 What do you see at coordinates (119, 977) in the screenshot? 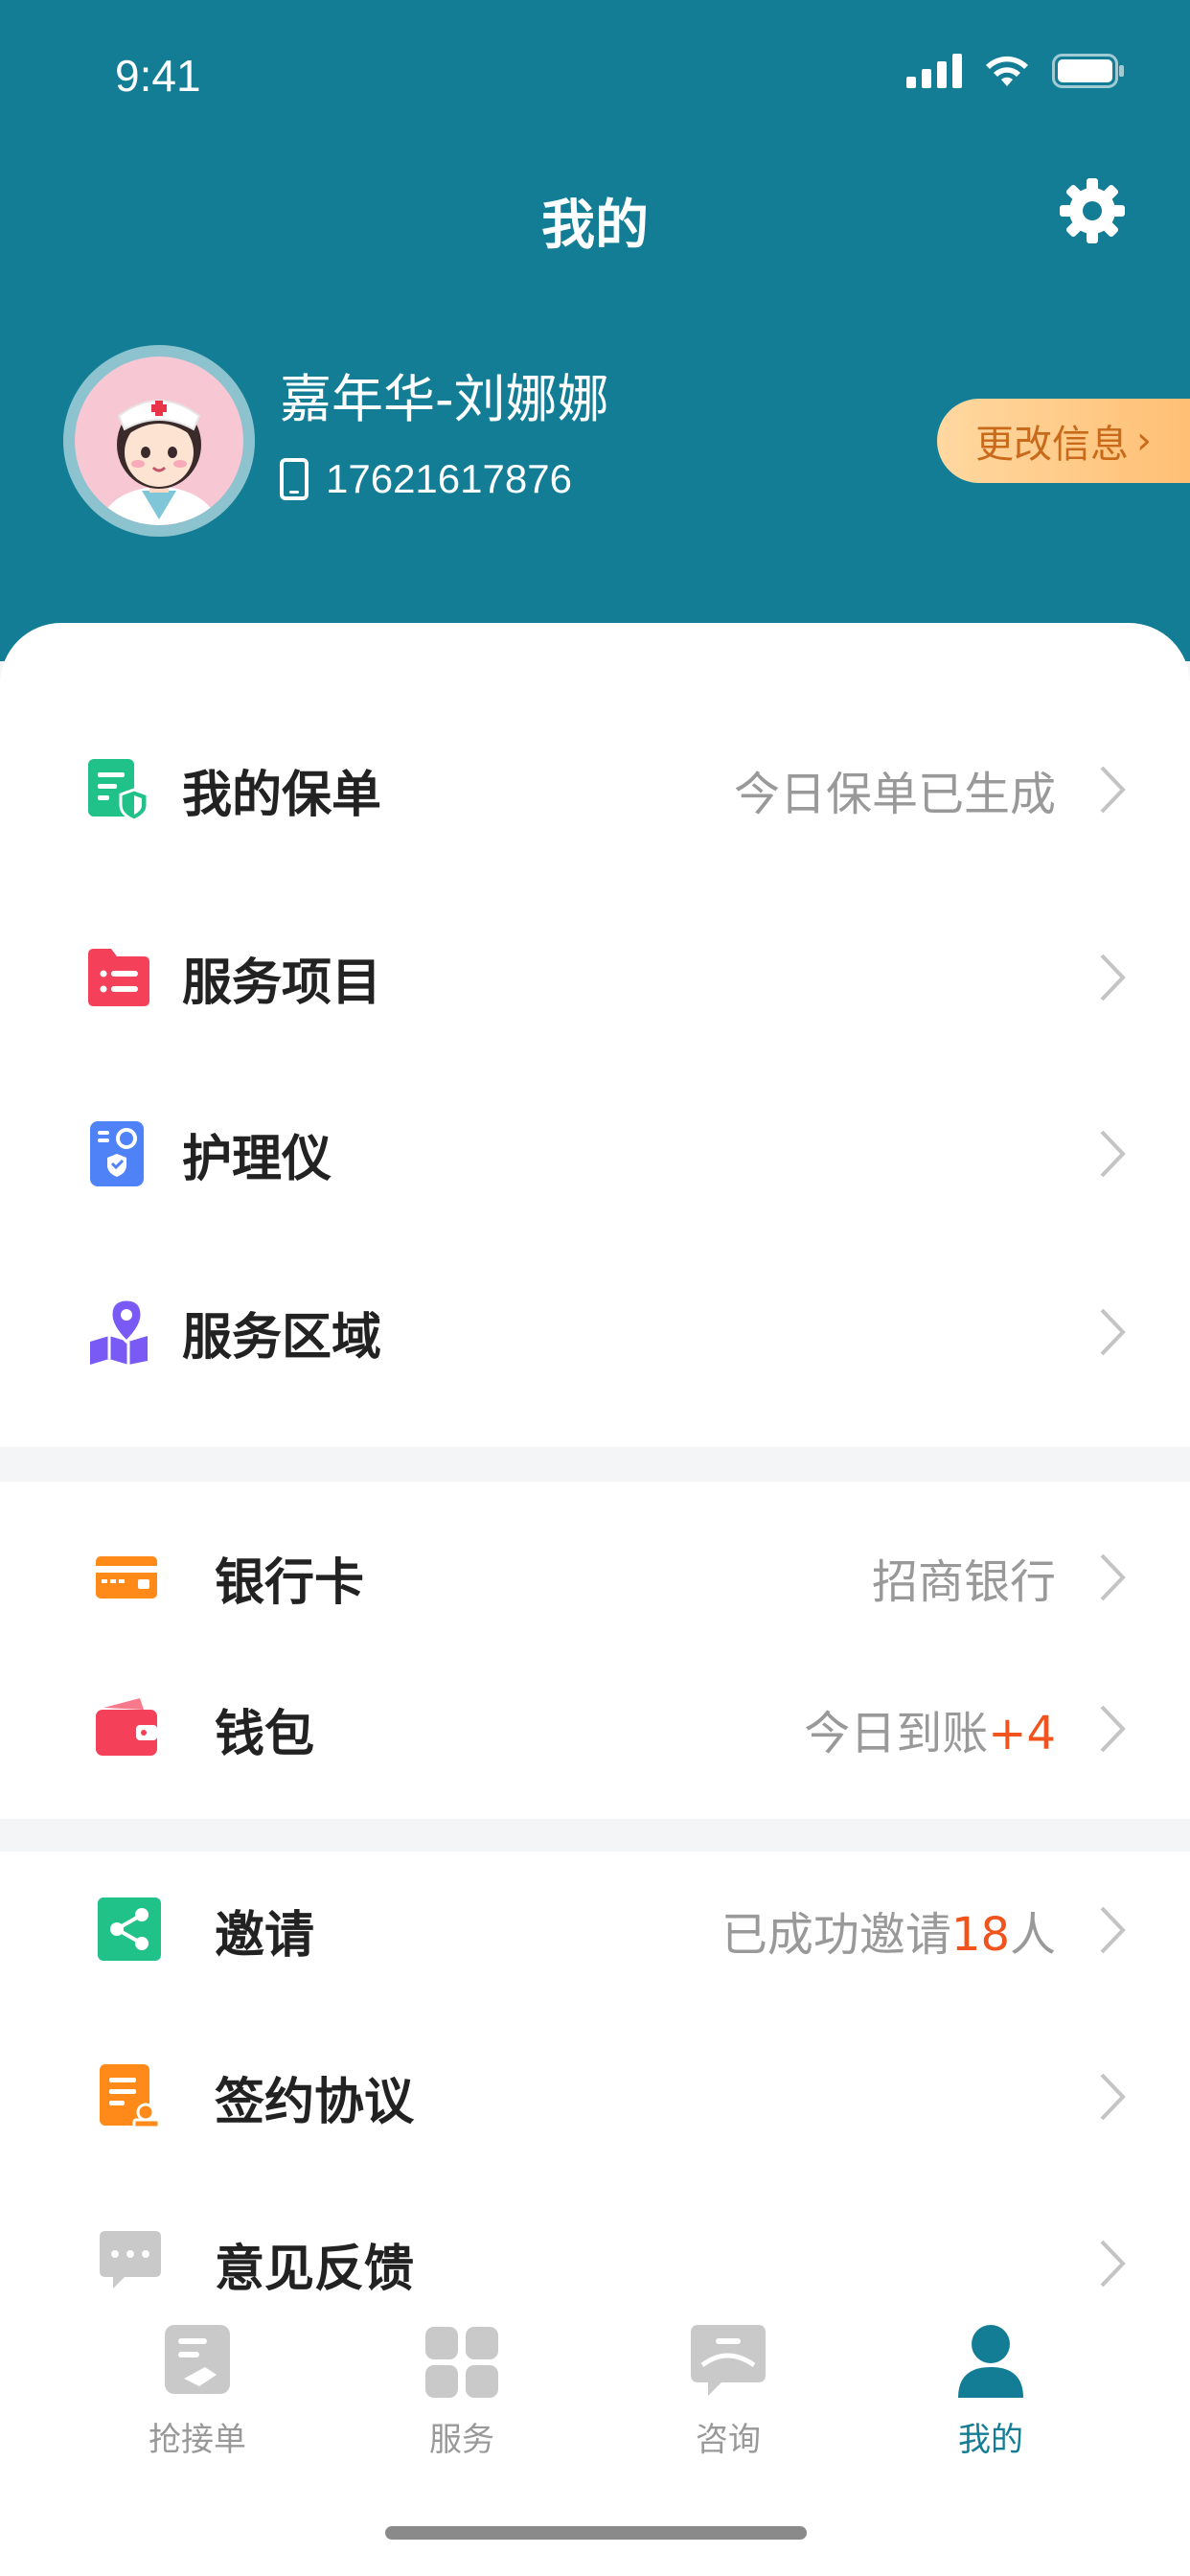
I see `folder-list-icon` at bounding box center [119, 977].